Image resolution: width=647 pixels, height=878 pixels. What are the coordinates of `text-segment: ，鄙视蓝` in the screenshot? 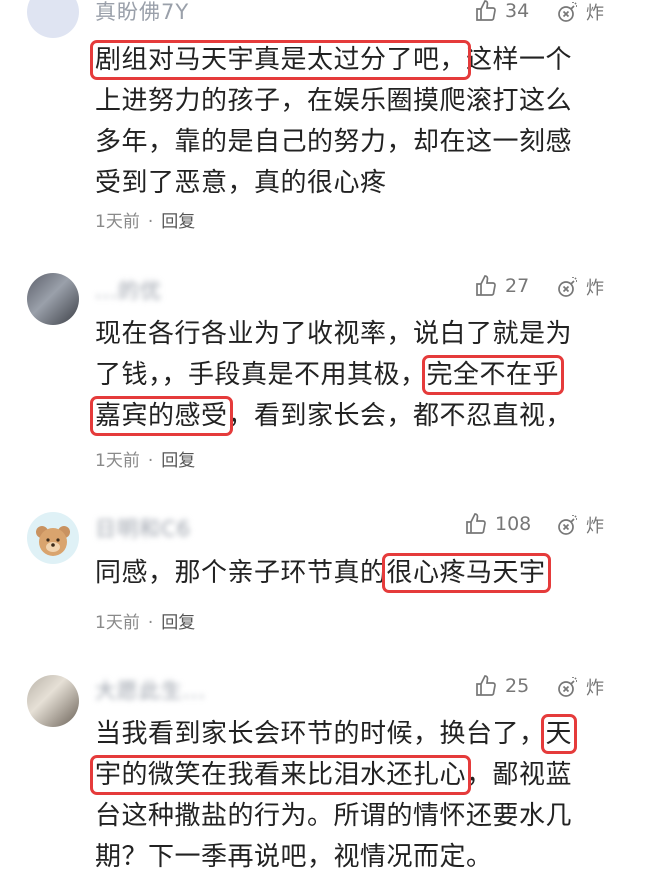 It's located at (519, 775).